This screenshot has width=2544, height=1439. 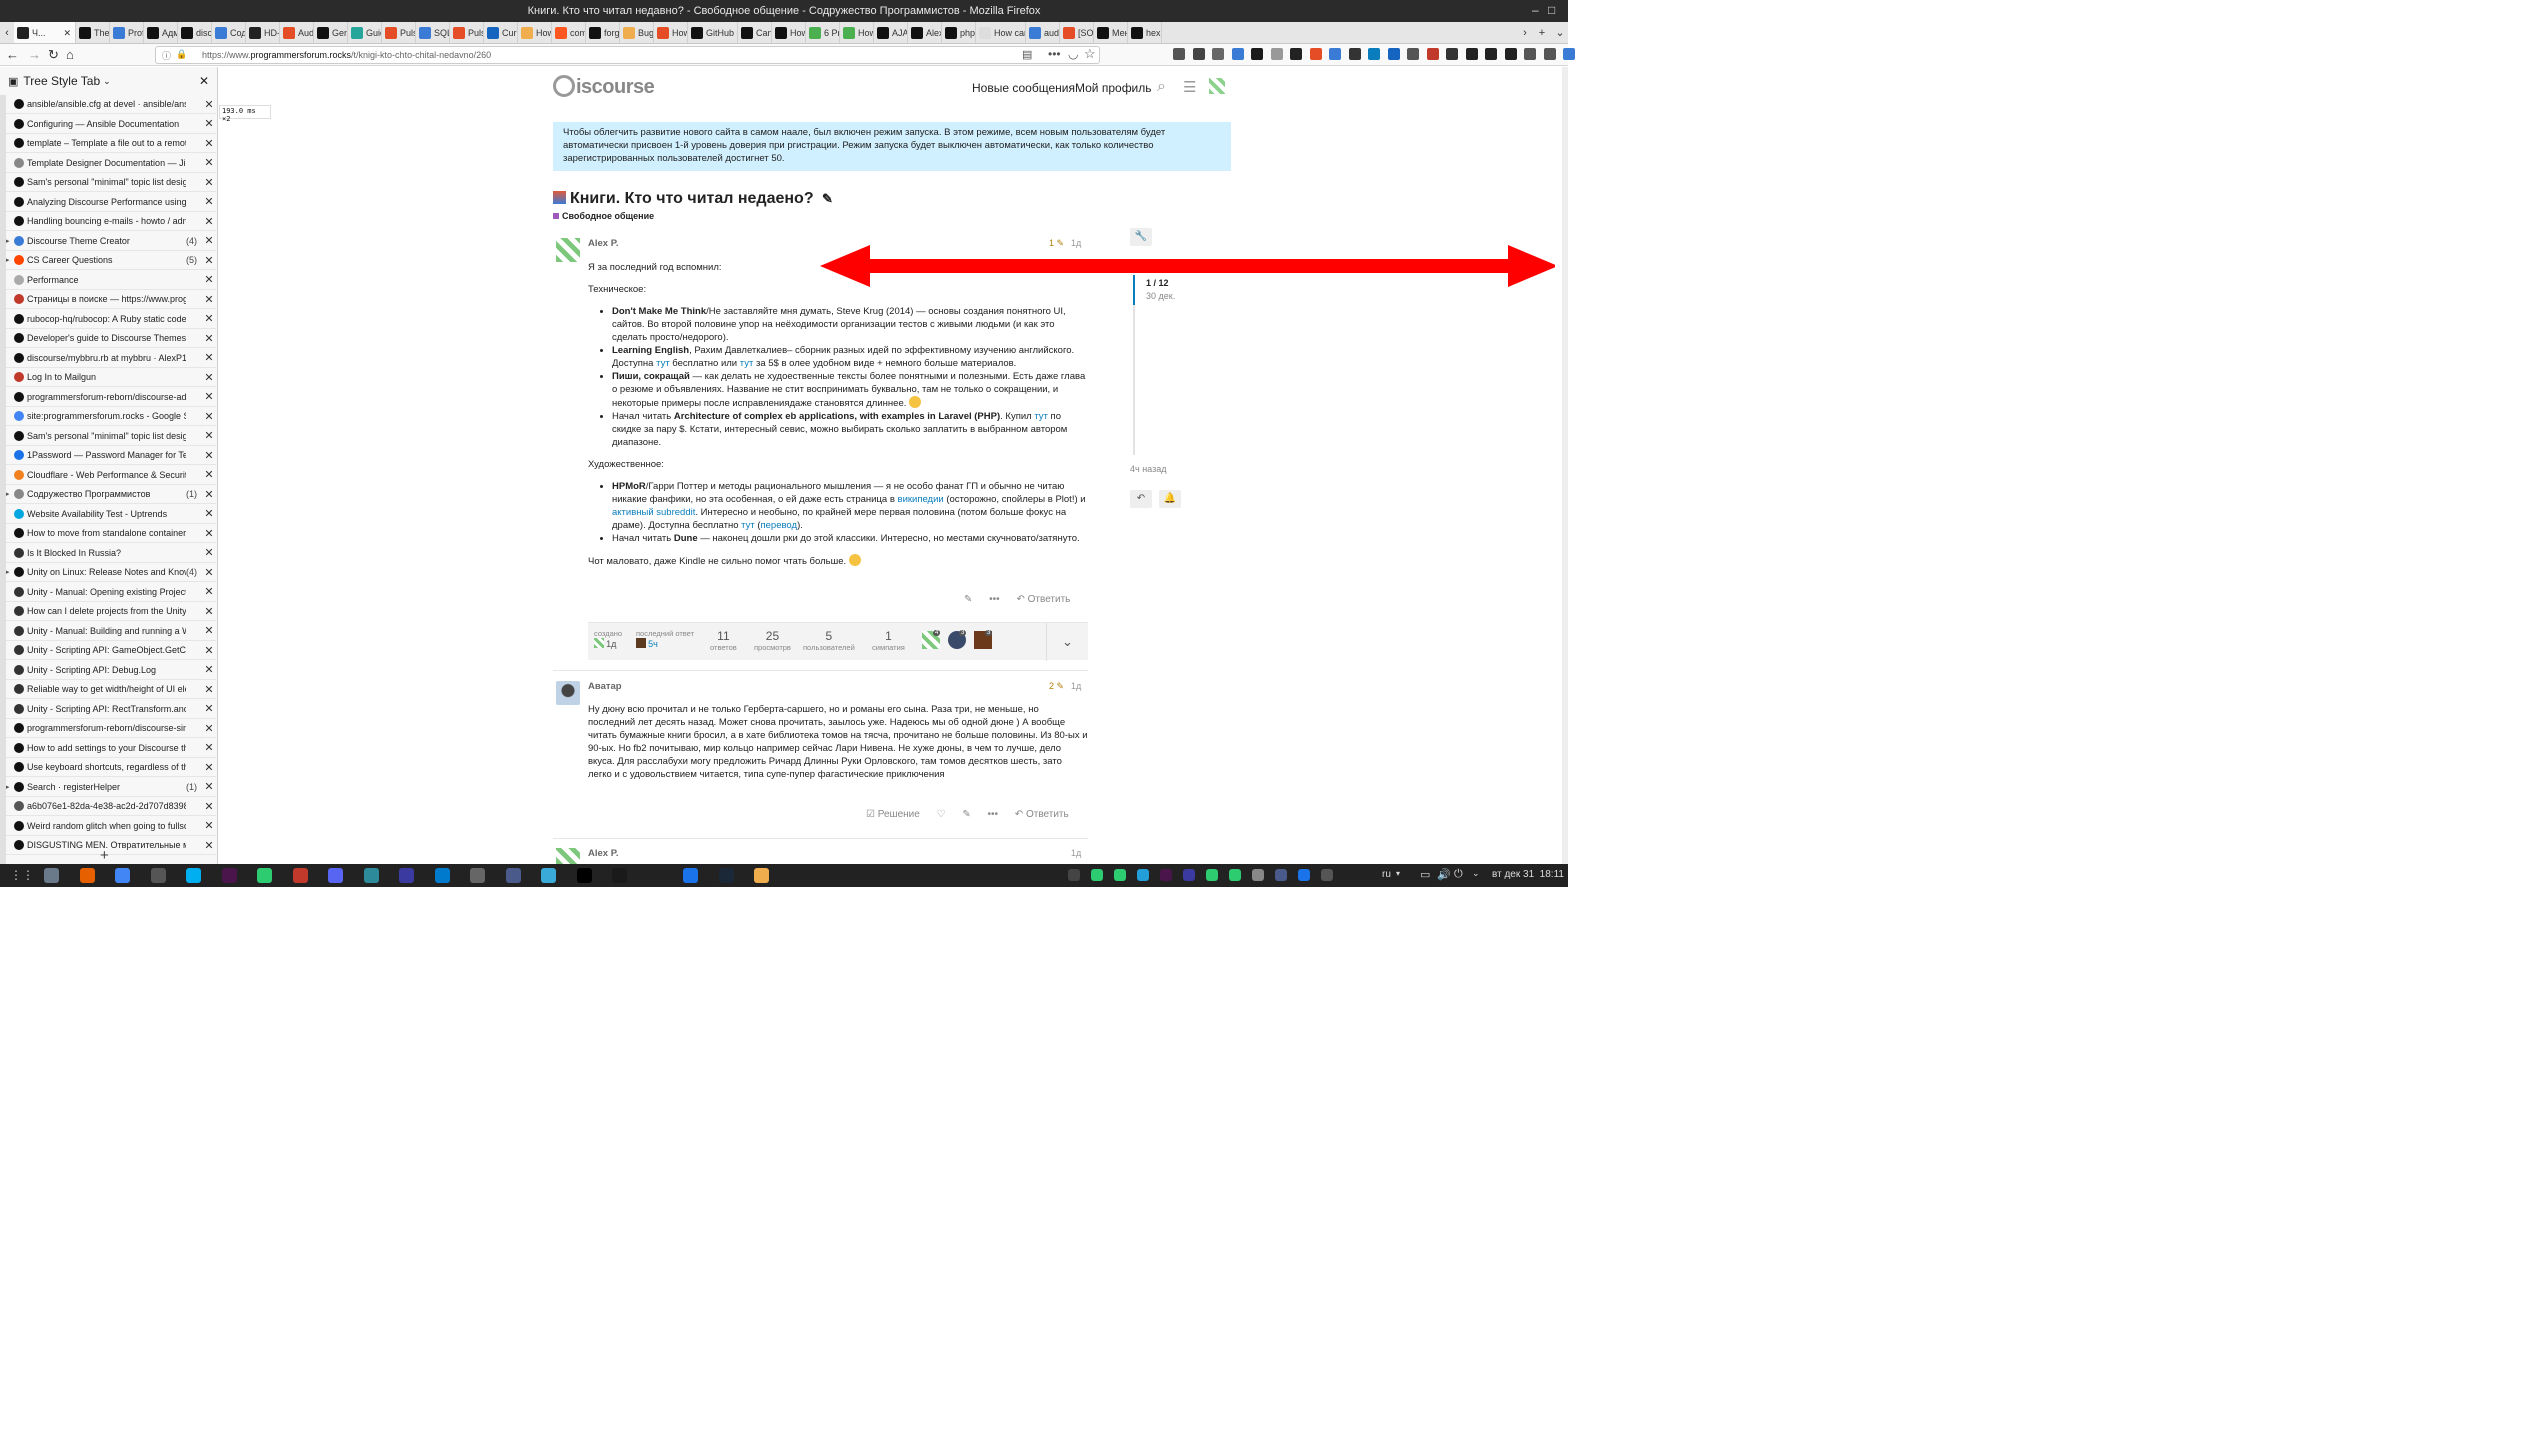 What do you see at coordinates (1023, 88) in the screenshot?
I see `header-new-posts-link: Новые сообщения` at bounding box center [1023, 88].